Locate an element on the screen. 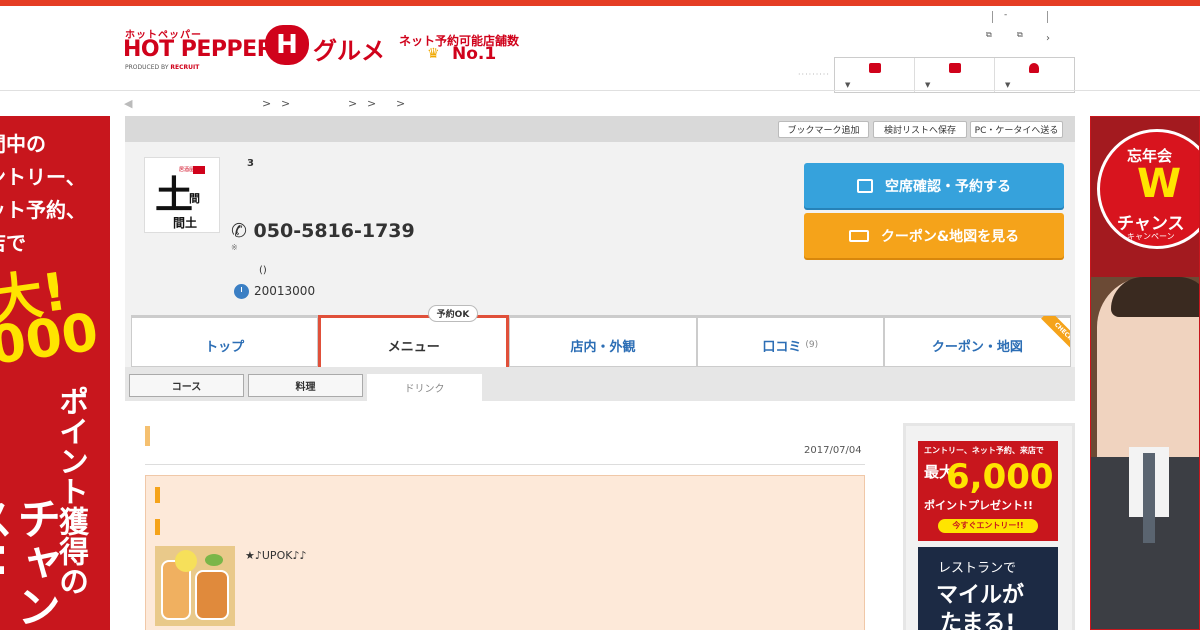 This screenshot has height=630, width=1200. logo-gurume: グルメ is located at coordinates (349, 48).